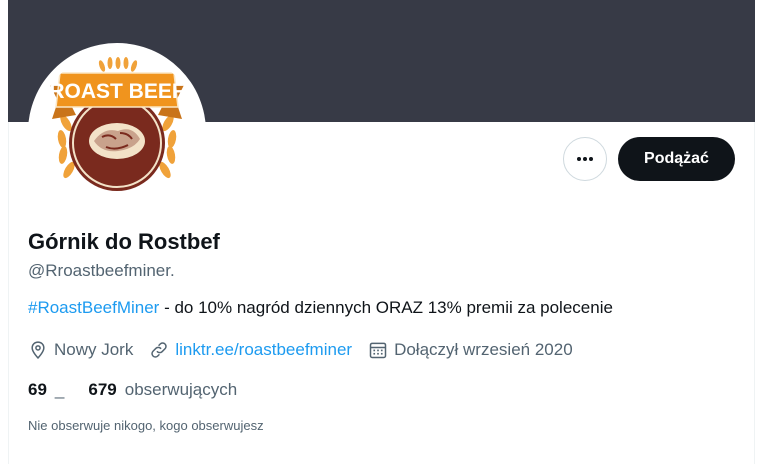 The width and height of the screenshot is (760, 464). I want to click on calendar-icon, so click(378, 350).